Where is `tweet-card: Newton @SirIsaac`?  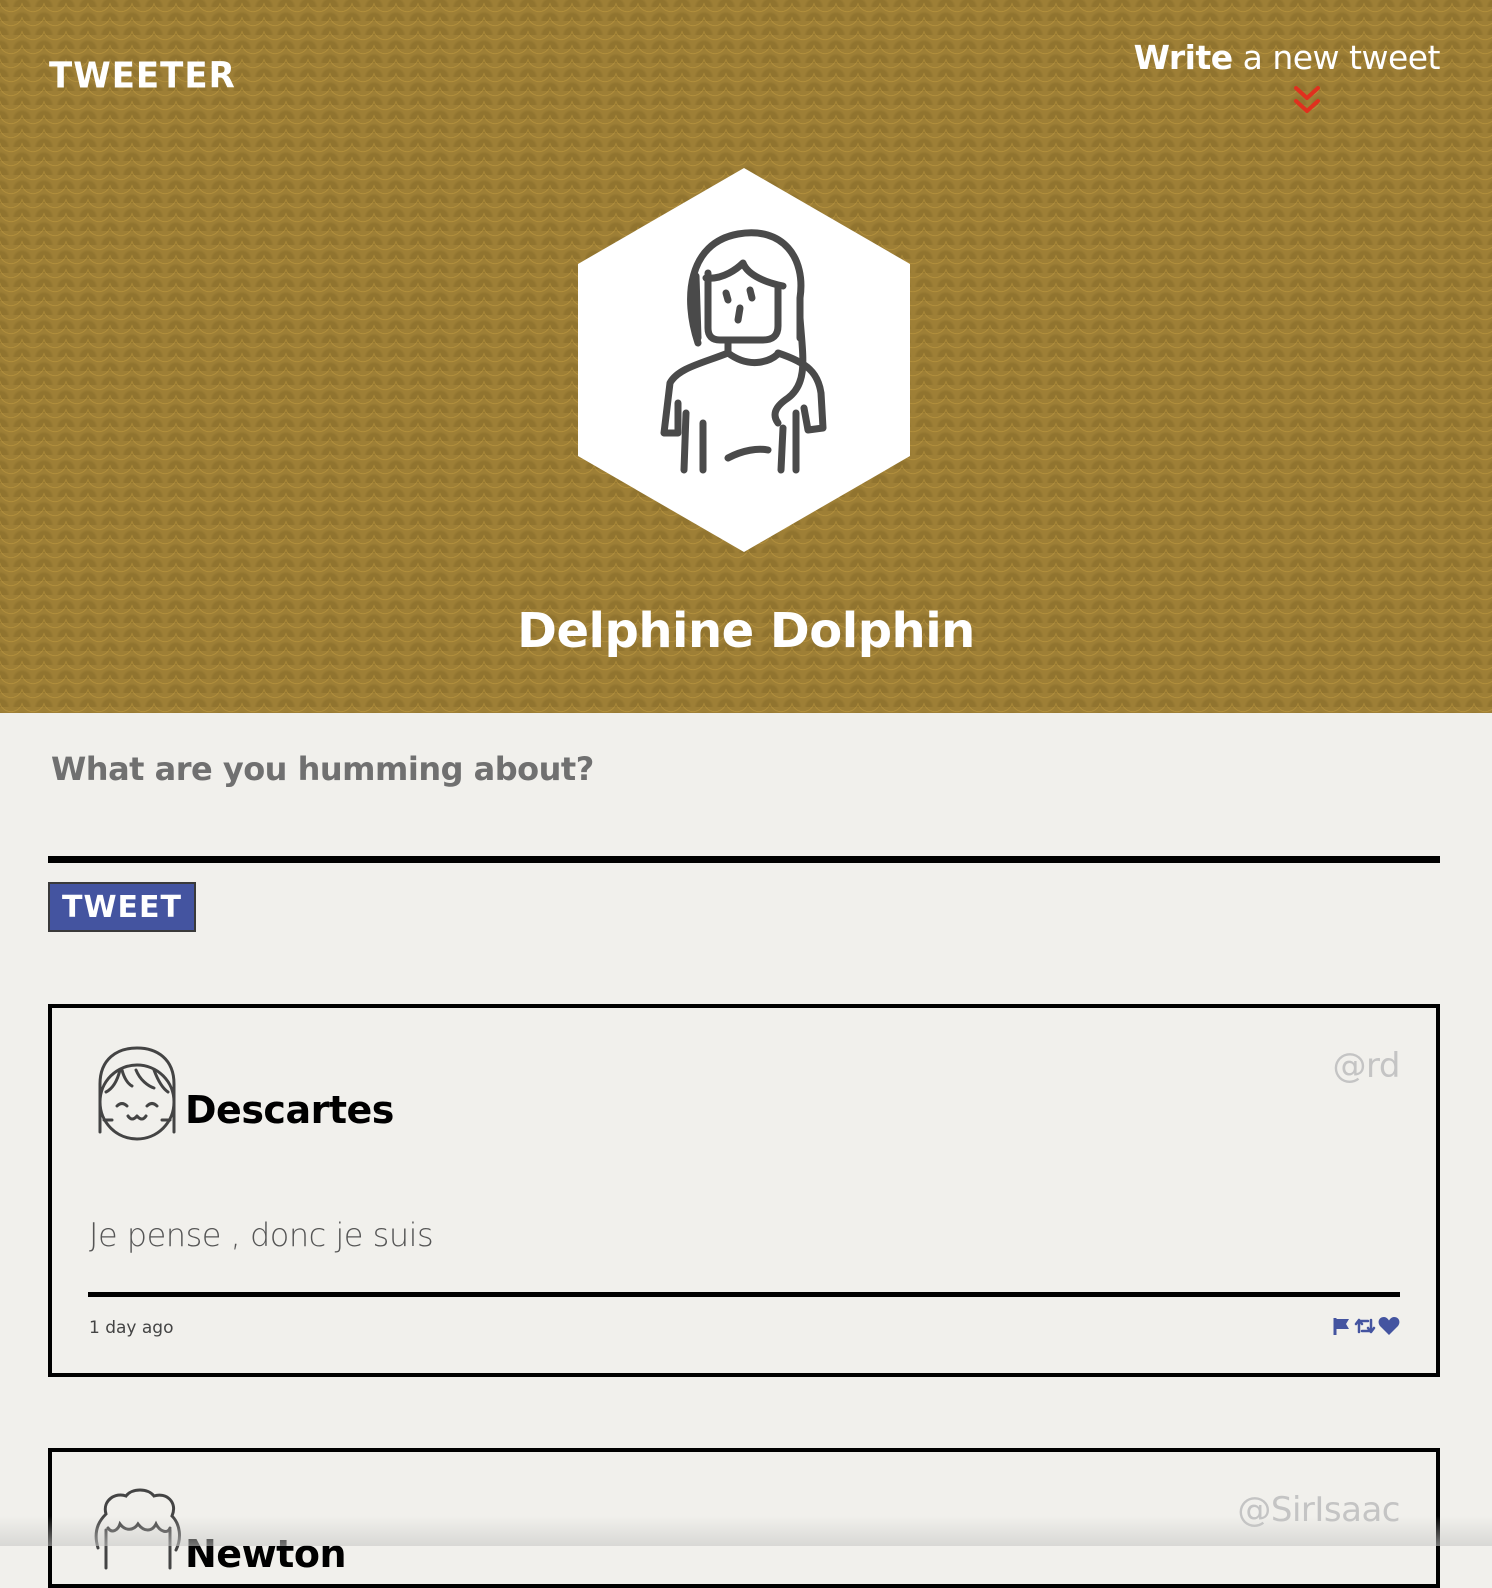 tweet-card: Newton @SirIsaac is located at coordinates (744, 1518).